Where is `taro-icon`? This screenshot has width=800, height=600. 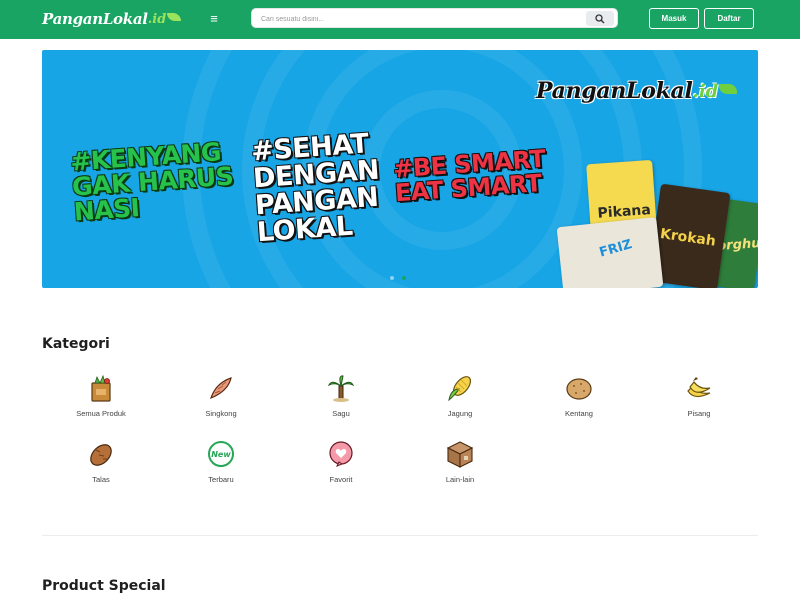
taro-icon is located at coordinates (101, 455).